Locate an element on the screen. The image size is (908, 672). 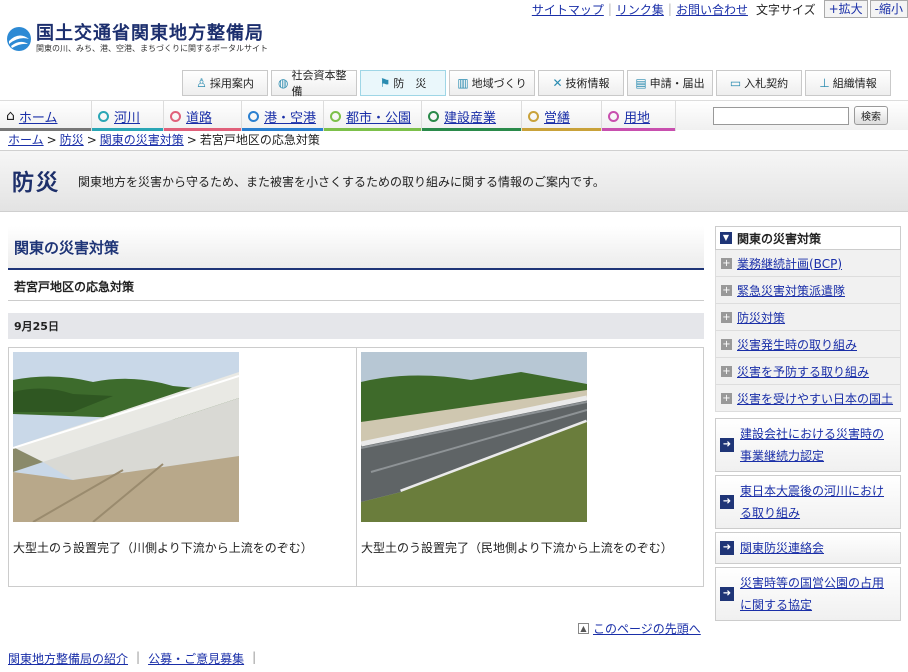
mainnav-home: ⌂ ホーム is located at coordinates (46, 116).